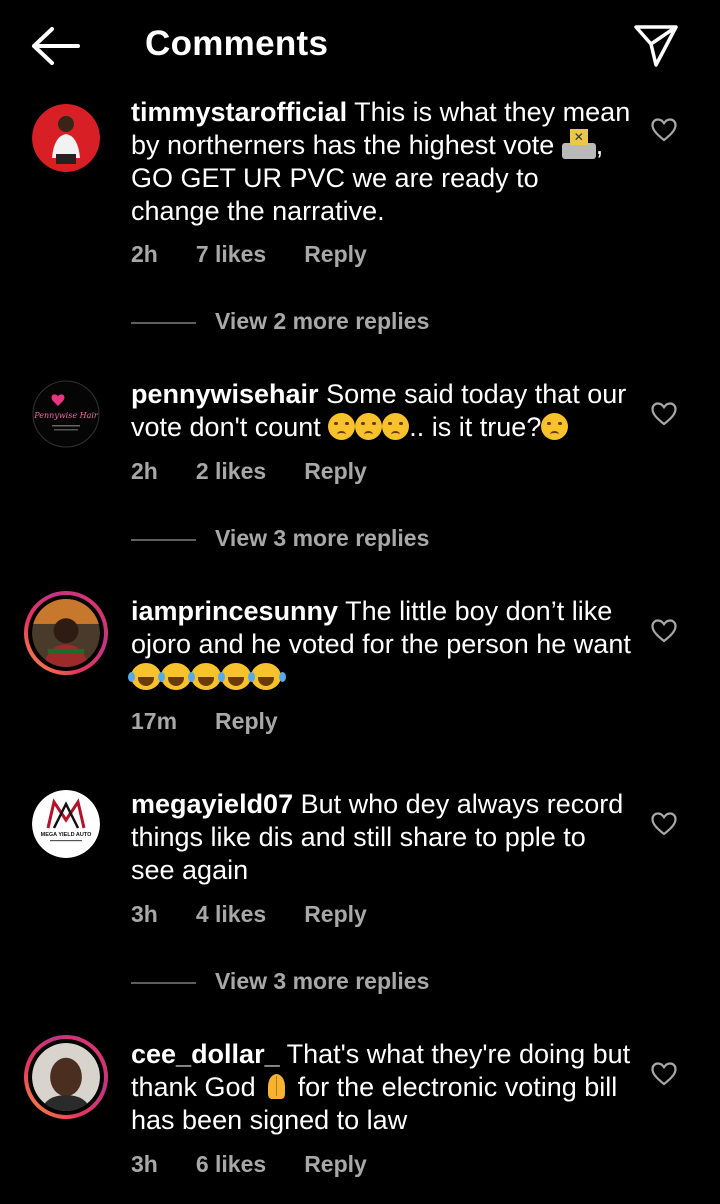 Image resolution: width=720 pixels, height=1204 pixels. Describe the element at coordinates (205, 1054) in the screenshot. I see `comment-username: cee_dollar_` at that location.